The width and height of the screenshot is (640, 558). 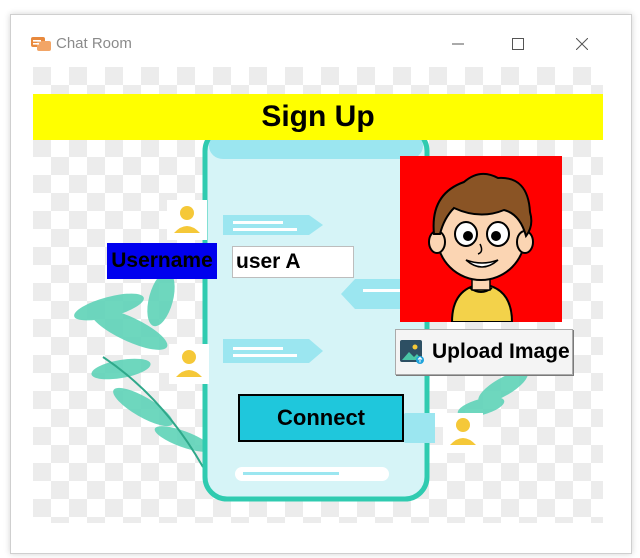 I want to click on upload-button-label: Upload Image, so click(x=501, y=351).